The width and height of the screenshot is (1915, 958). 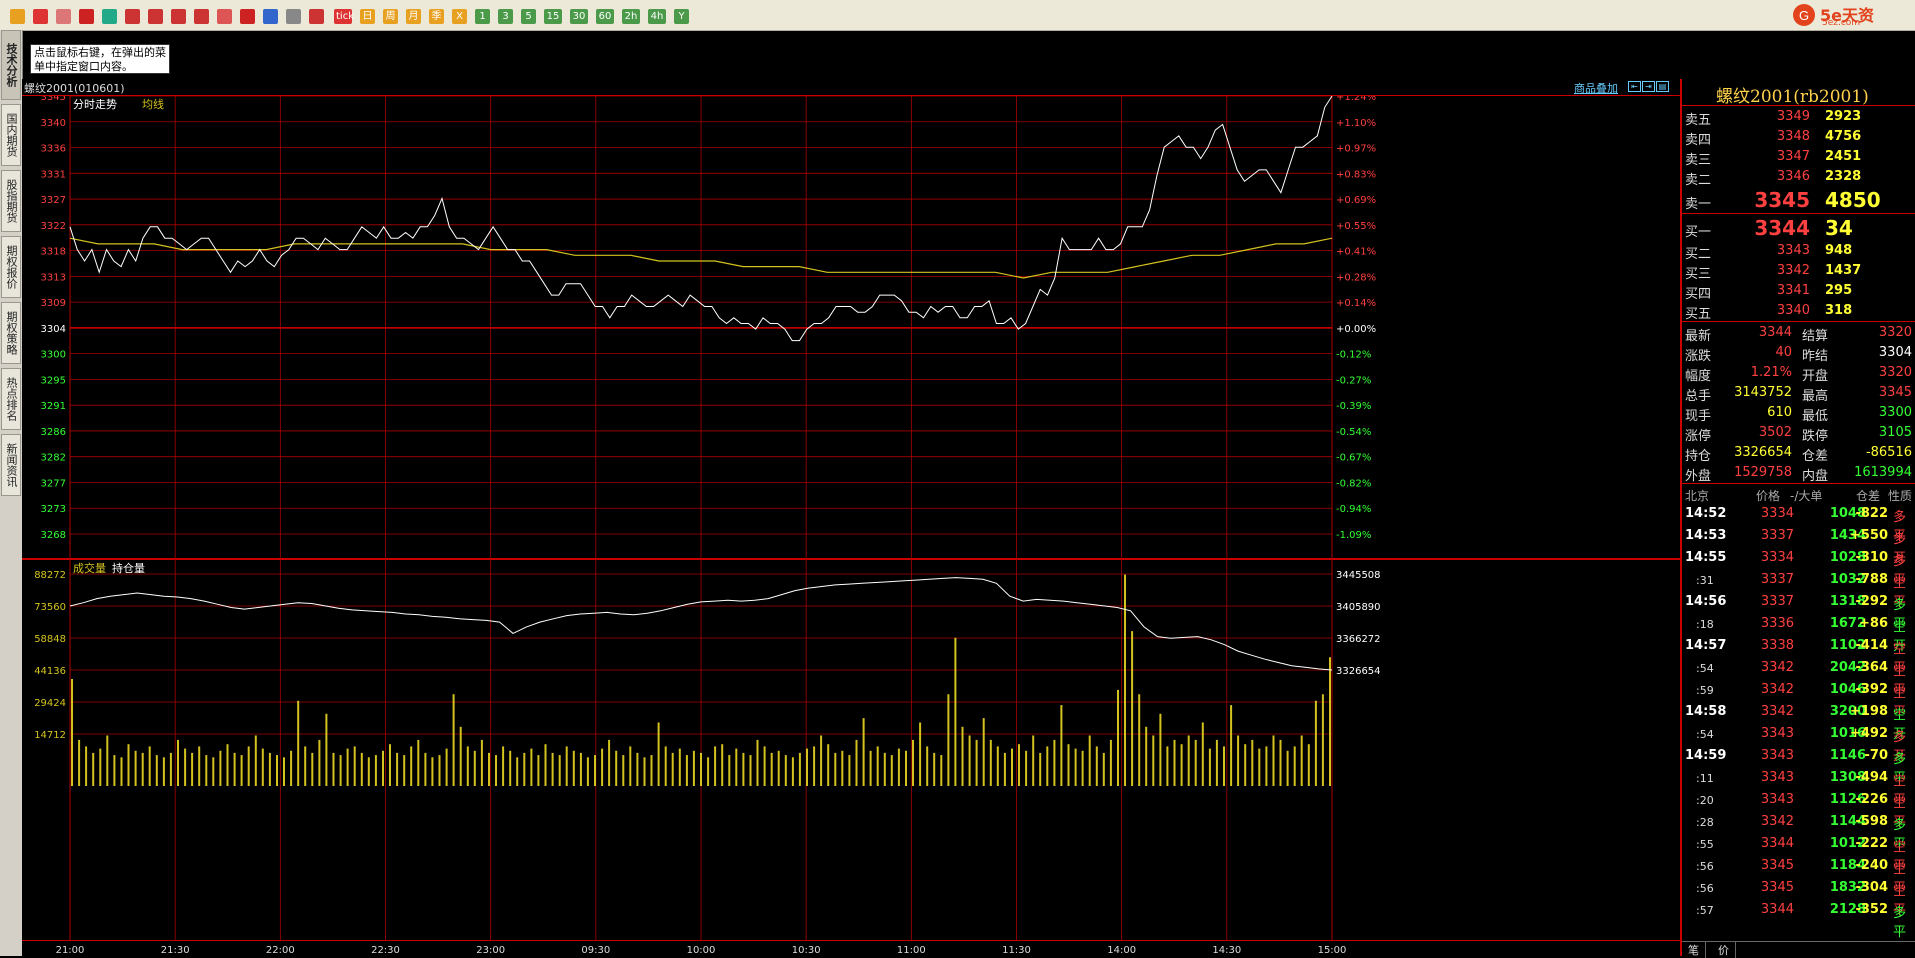 What do you see at coordinates (1353, 509) in the screenshot?
I see `pct-tick-label: -0.94%` at bounding box center [1353, 509].